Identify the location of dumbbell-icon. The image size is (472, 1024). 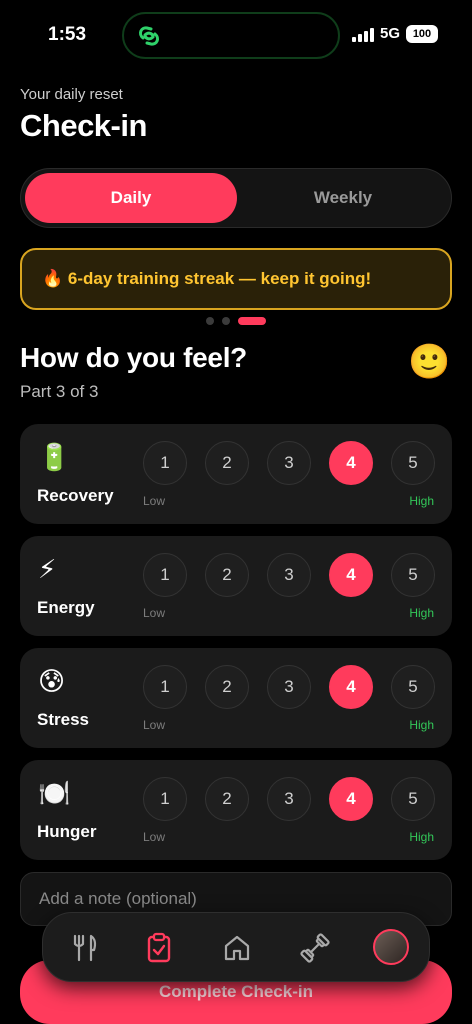
(315, 948).